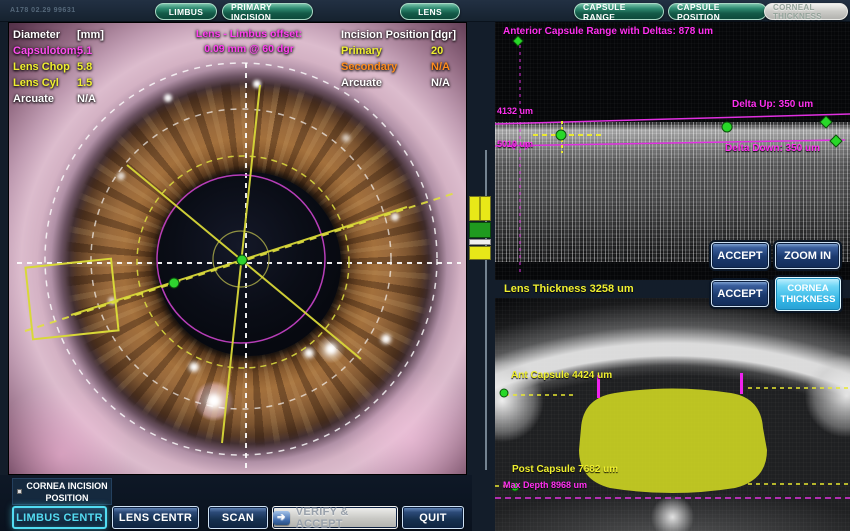 The height and width of the screenshot is (531, 850). I want to click on delta-up-line, so click(672, 119).